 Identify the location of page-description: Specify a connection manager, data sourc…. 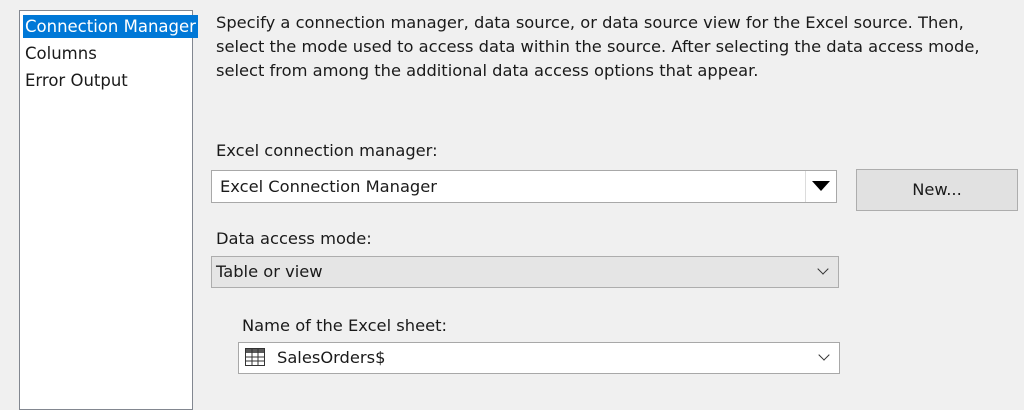
(598, 46).